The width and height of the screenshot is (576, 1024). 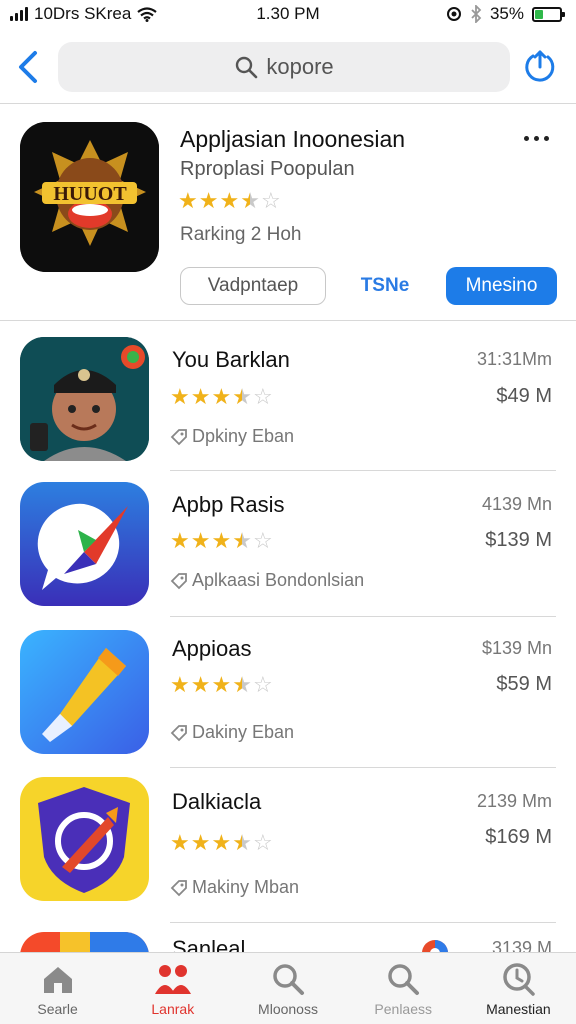 What do you see at coordinates (288, 14) in the screenshot?
I see `status-bar: 10Drs SKrea 1.30 PM 35%` at bounding box center [288, 14].